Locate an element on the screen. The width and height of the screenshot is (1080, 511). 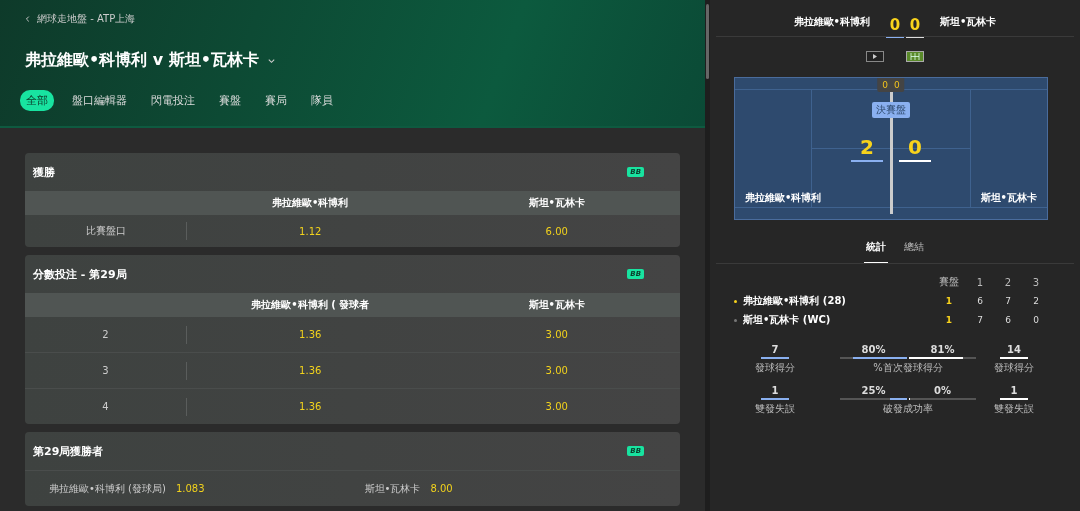
odds-button: 1.12 is located at coordinates (310, 231).